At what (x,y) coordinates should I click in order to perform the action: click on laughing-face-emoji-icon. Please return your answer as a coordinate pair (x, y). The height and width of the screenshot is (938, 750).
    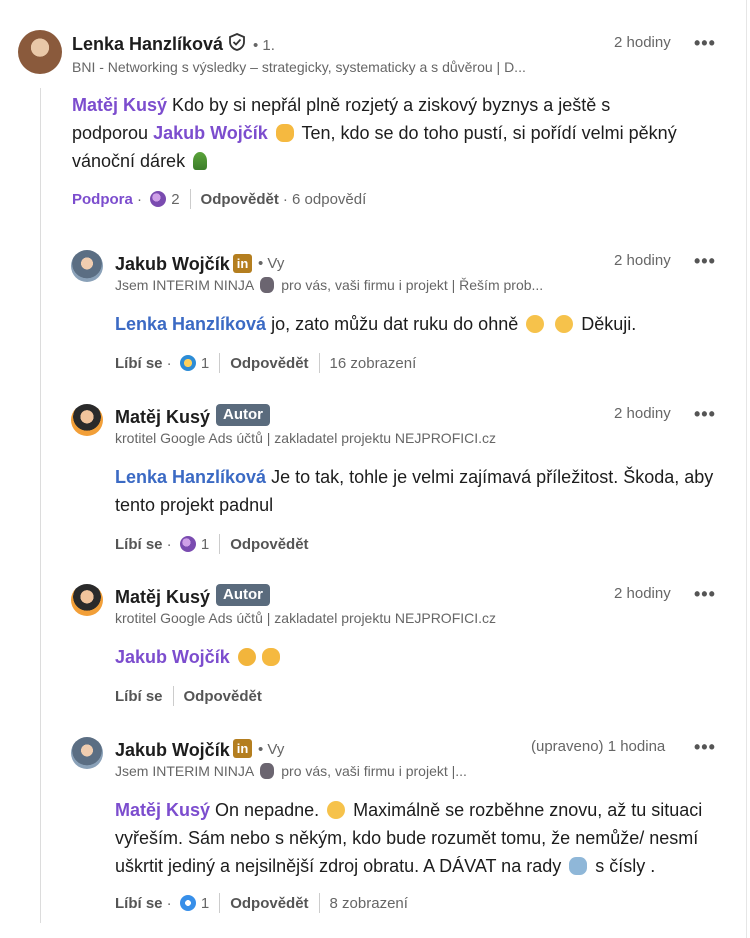
    Looking at the image, I should click on (564, 324).